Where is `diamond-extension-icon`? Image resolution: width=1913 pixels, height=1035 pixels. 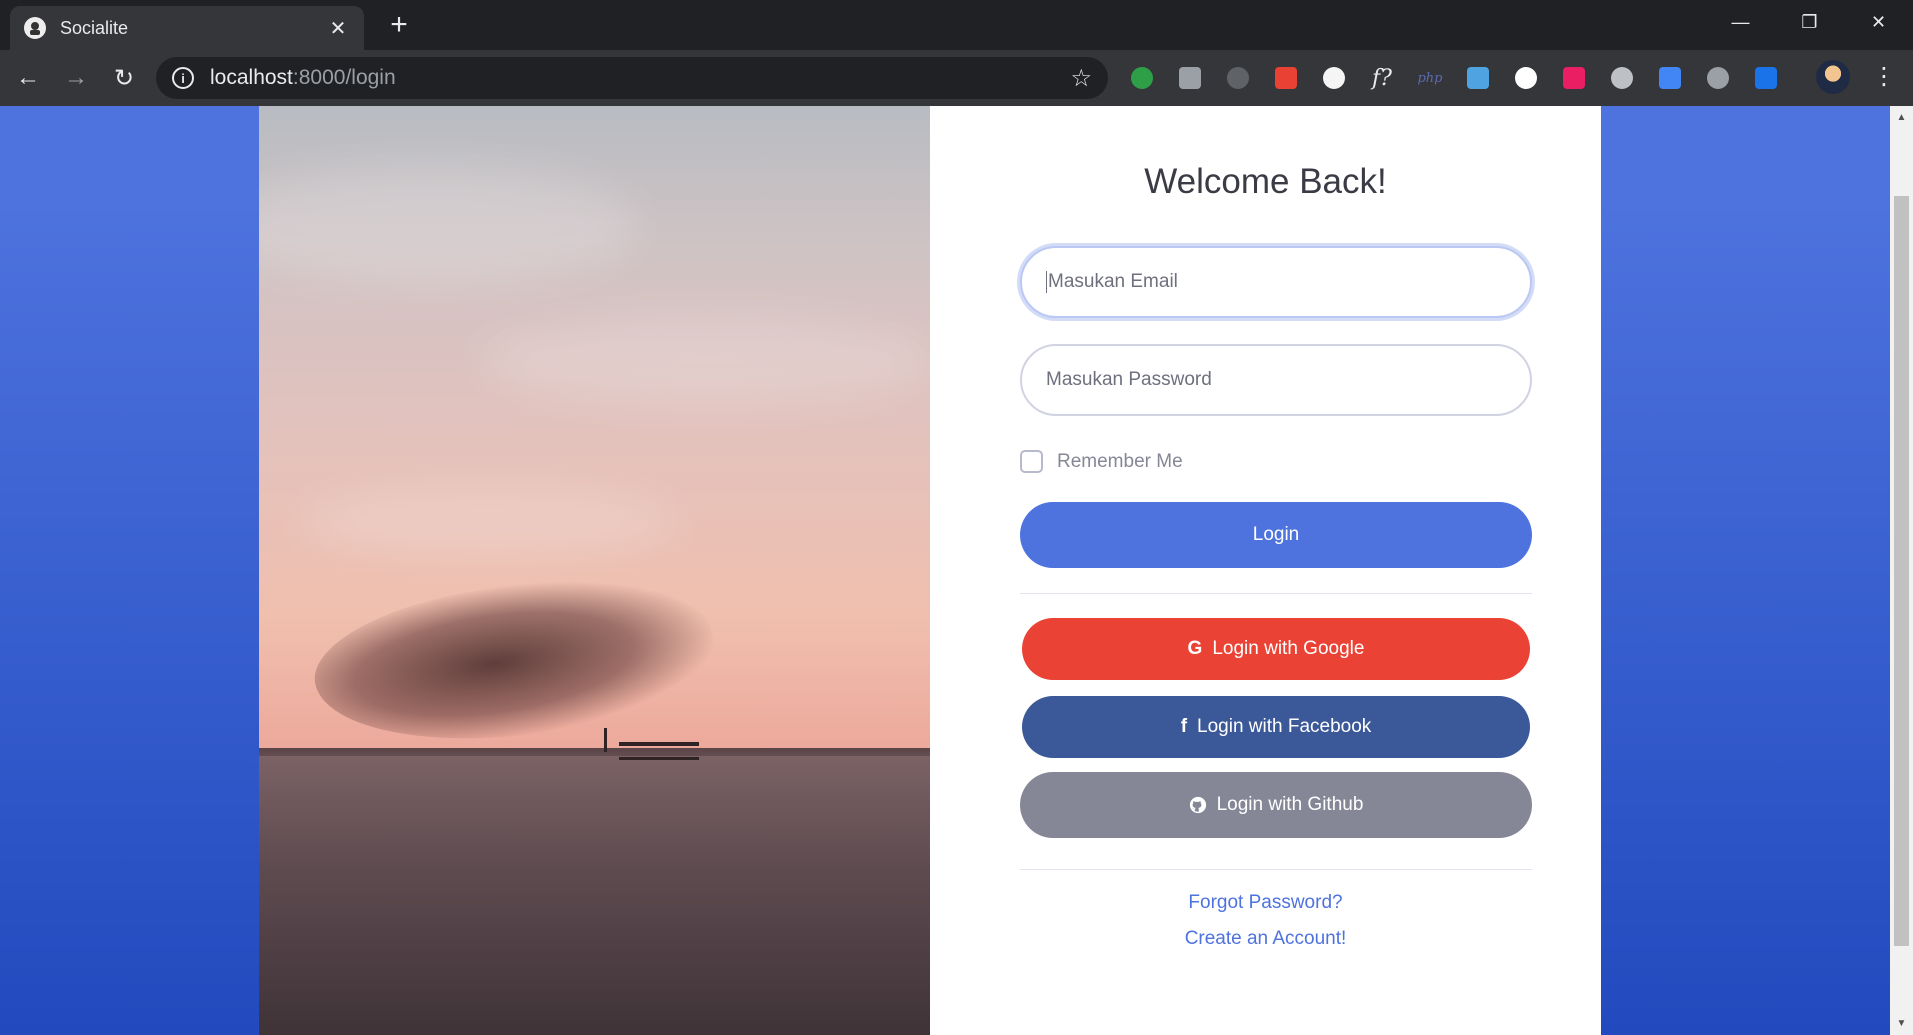
diamond-extension-icon is located at coordinates (1766, 78).